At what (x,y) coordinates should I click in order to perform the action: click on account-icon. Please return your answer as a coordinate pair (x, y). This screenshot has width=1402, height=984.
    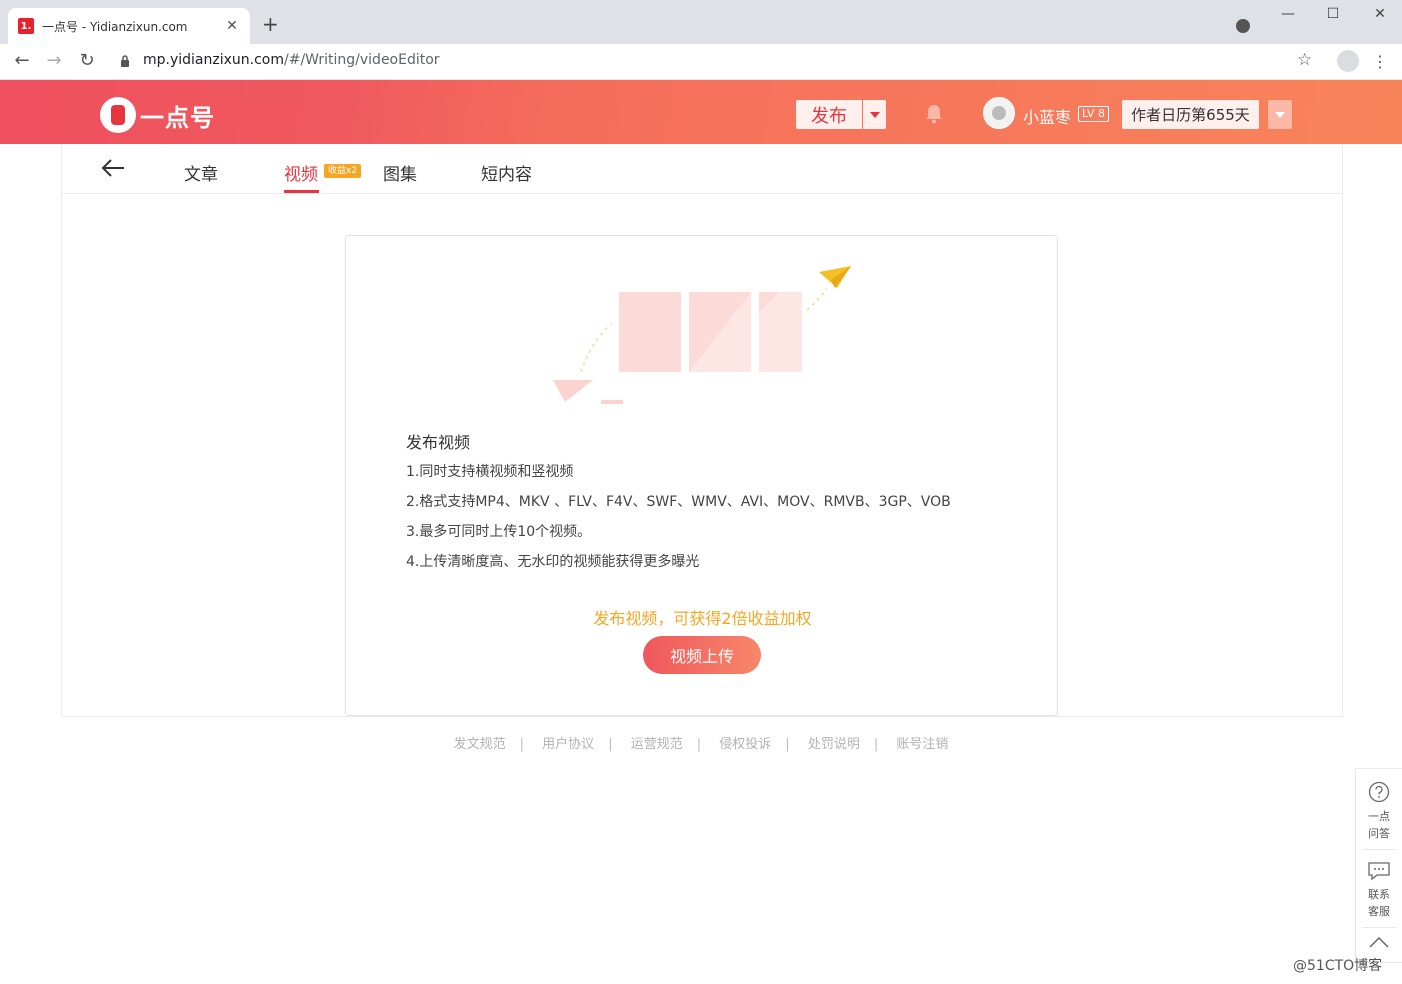
    Looking at the image, I should click on (1348, 61).